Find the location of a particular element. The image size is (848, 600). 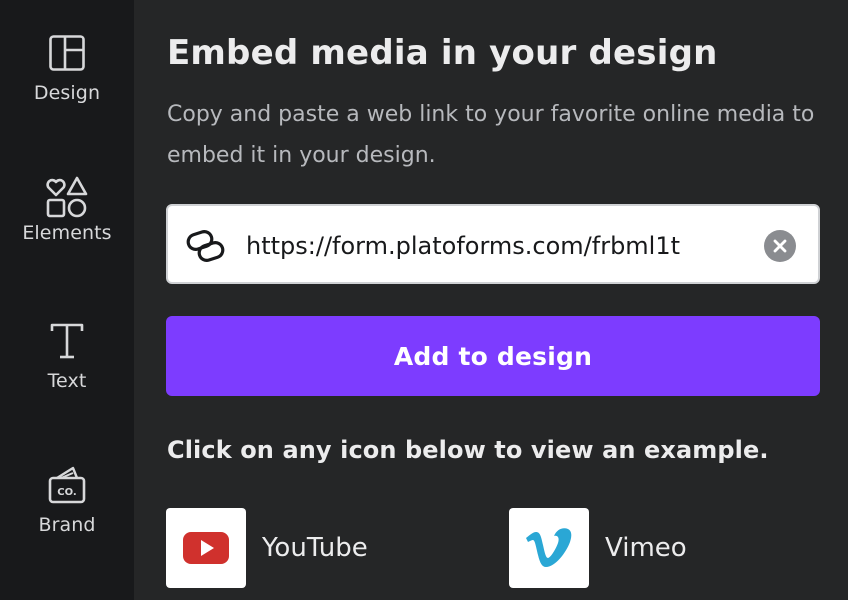

link-icon is located at coordinates (206, 246).